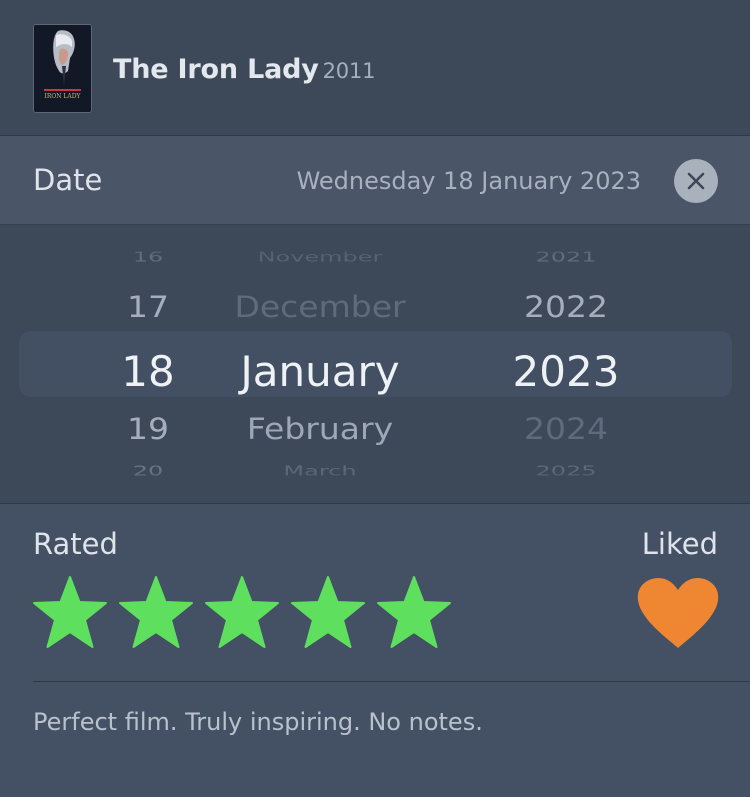  I want to click on date-label: Date, so click(68, 180).